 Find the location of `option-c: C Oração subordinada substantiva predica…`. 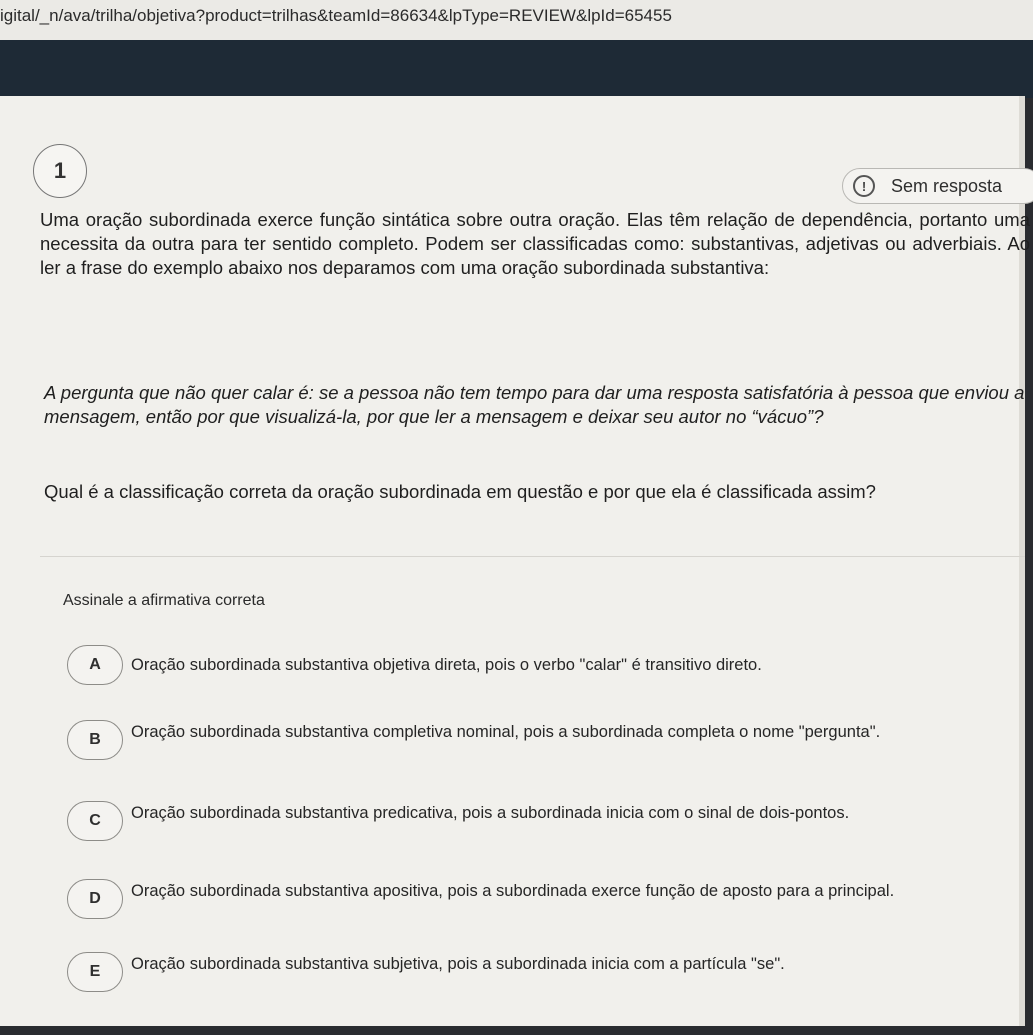

option-c: C Oração subordinada substantiva predica… is located at coordinates (542, 821).